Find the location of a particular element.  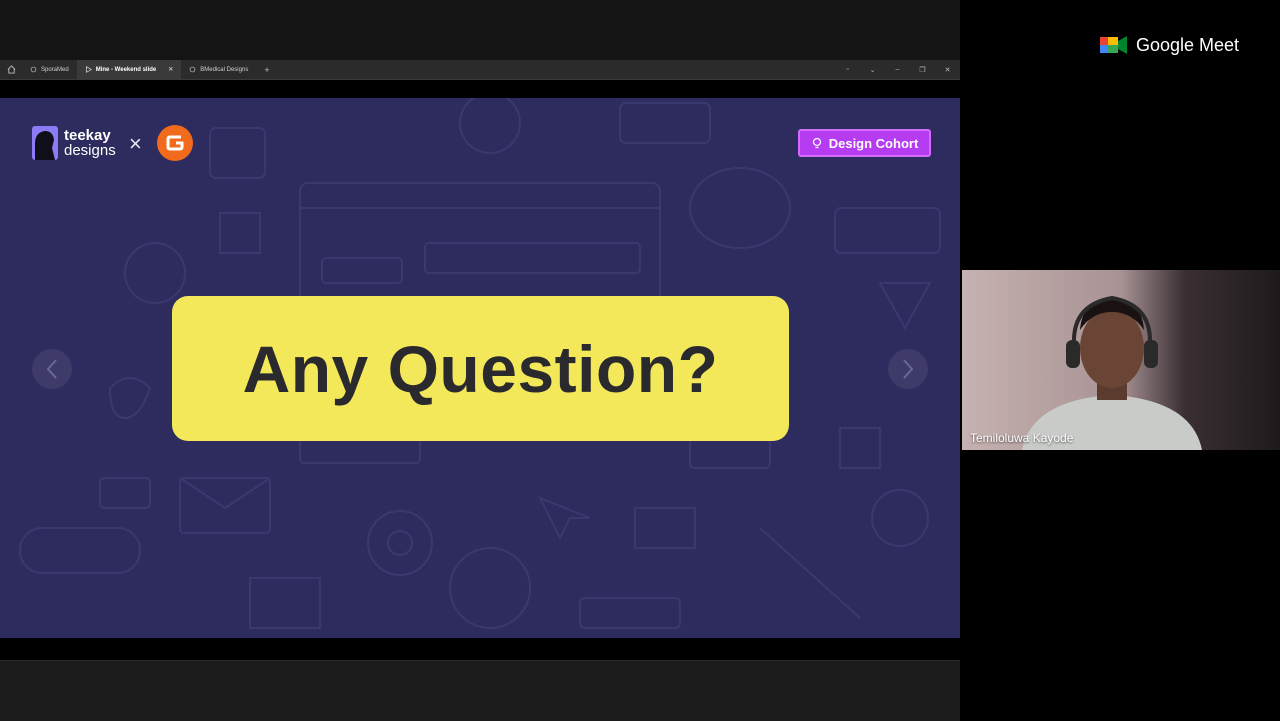

times-sign: × is located at coordinates (135, 143).